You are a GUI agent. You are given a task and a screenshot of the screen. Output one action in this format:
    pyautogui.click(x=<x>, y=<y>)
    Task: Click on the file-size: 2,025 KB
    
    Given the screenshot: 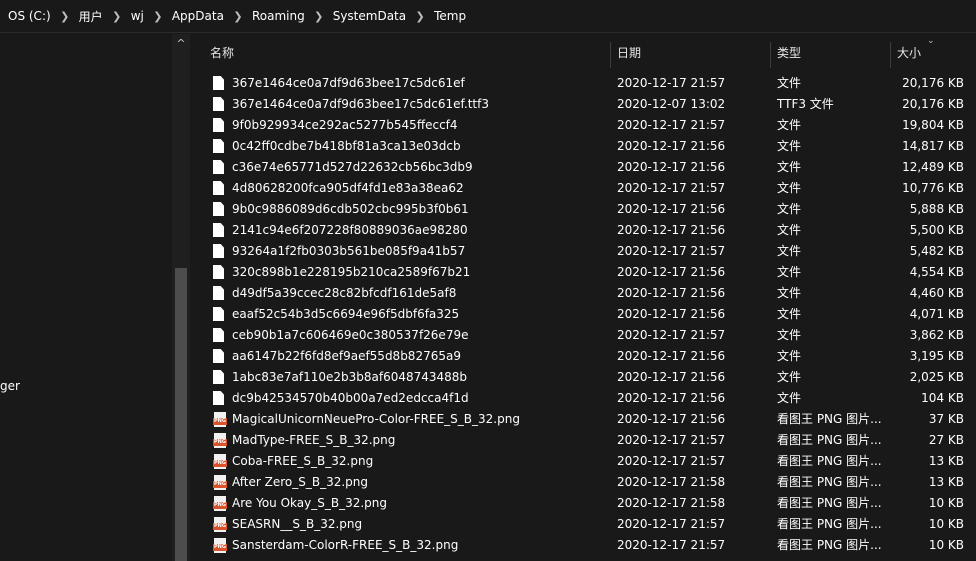 What is the action you would take?
    pyautogui.click(x=936, y=377)
    